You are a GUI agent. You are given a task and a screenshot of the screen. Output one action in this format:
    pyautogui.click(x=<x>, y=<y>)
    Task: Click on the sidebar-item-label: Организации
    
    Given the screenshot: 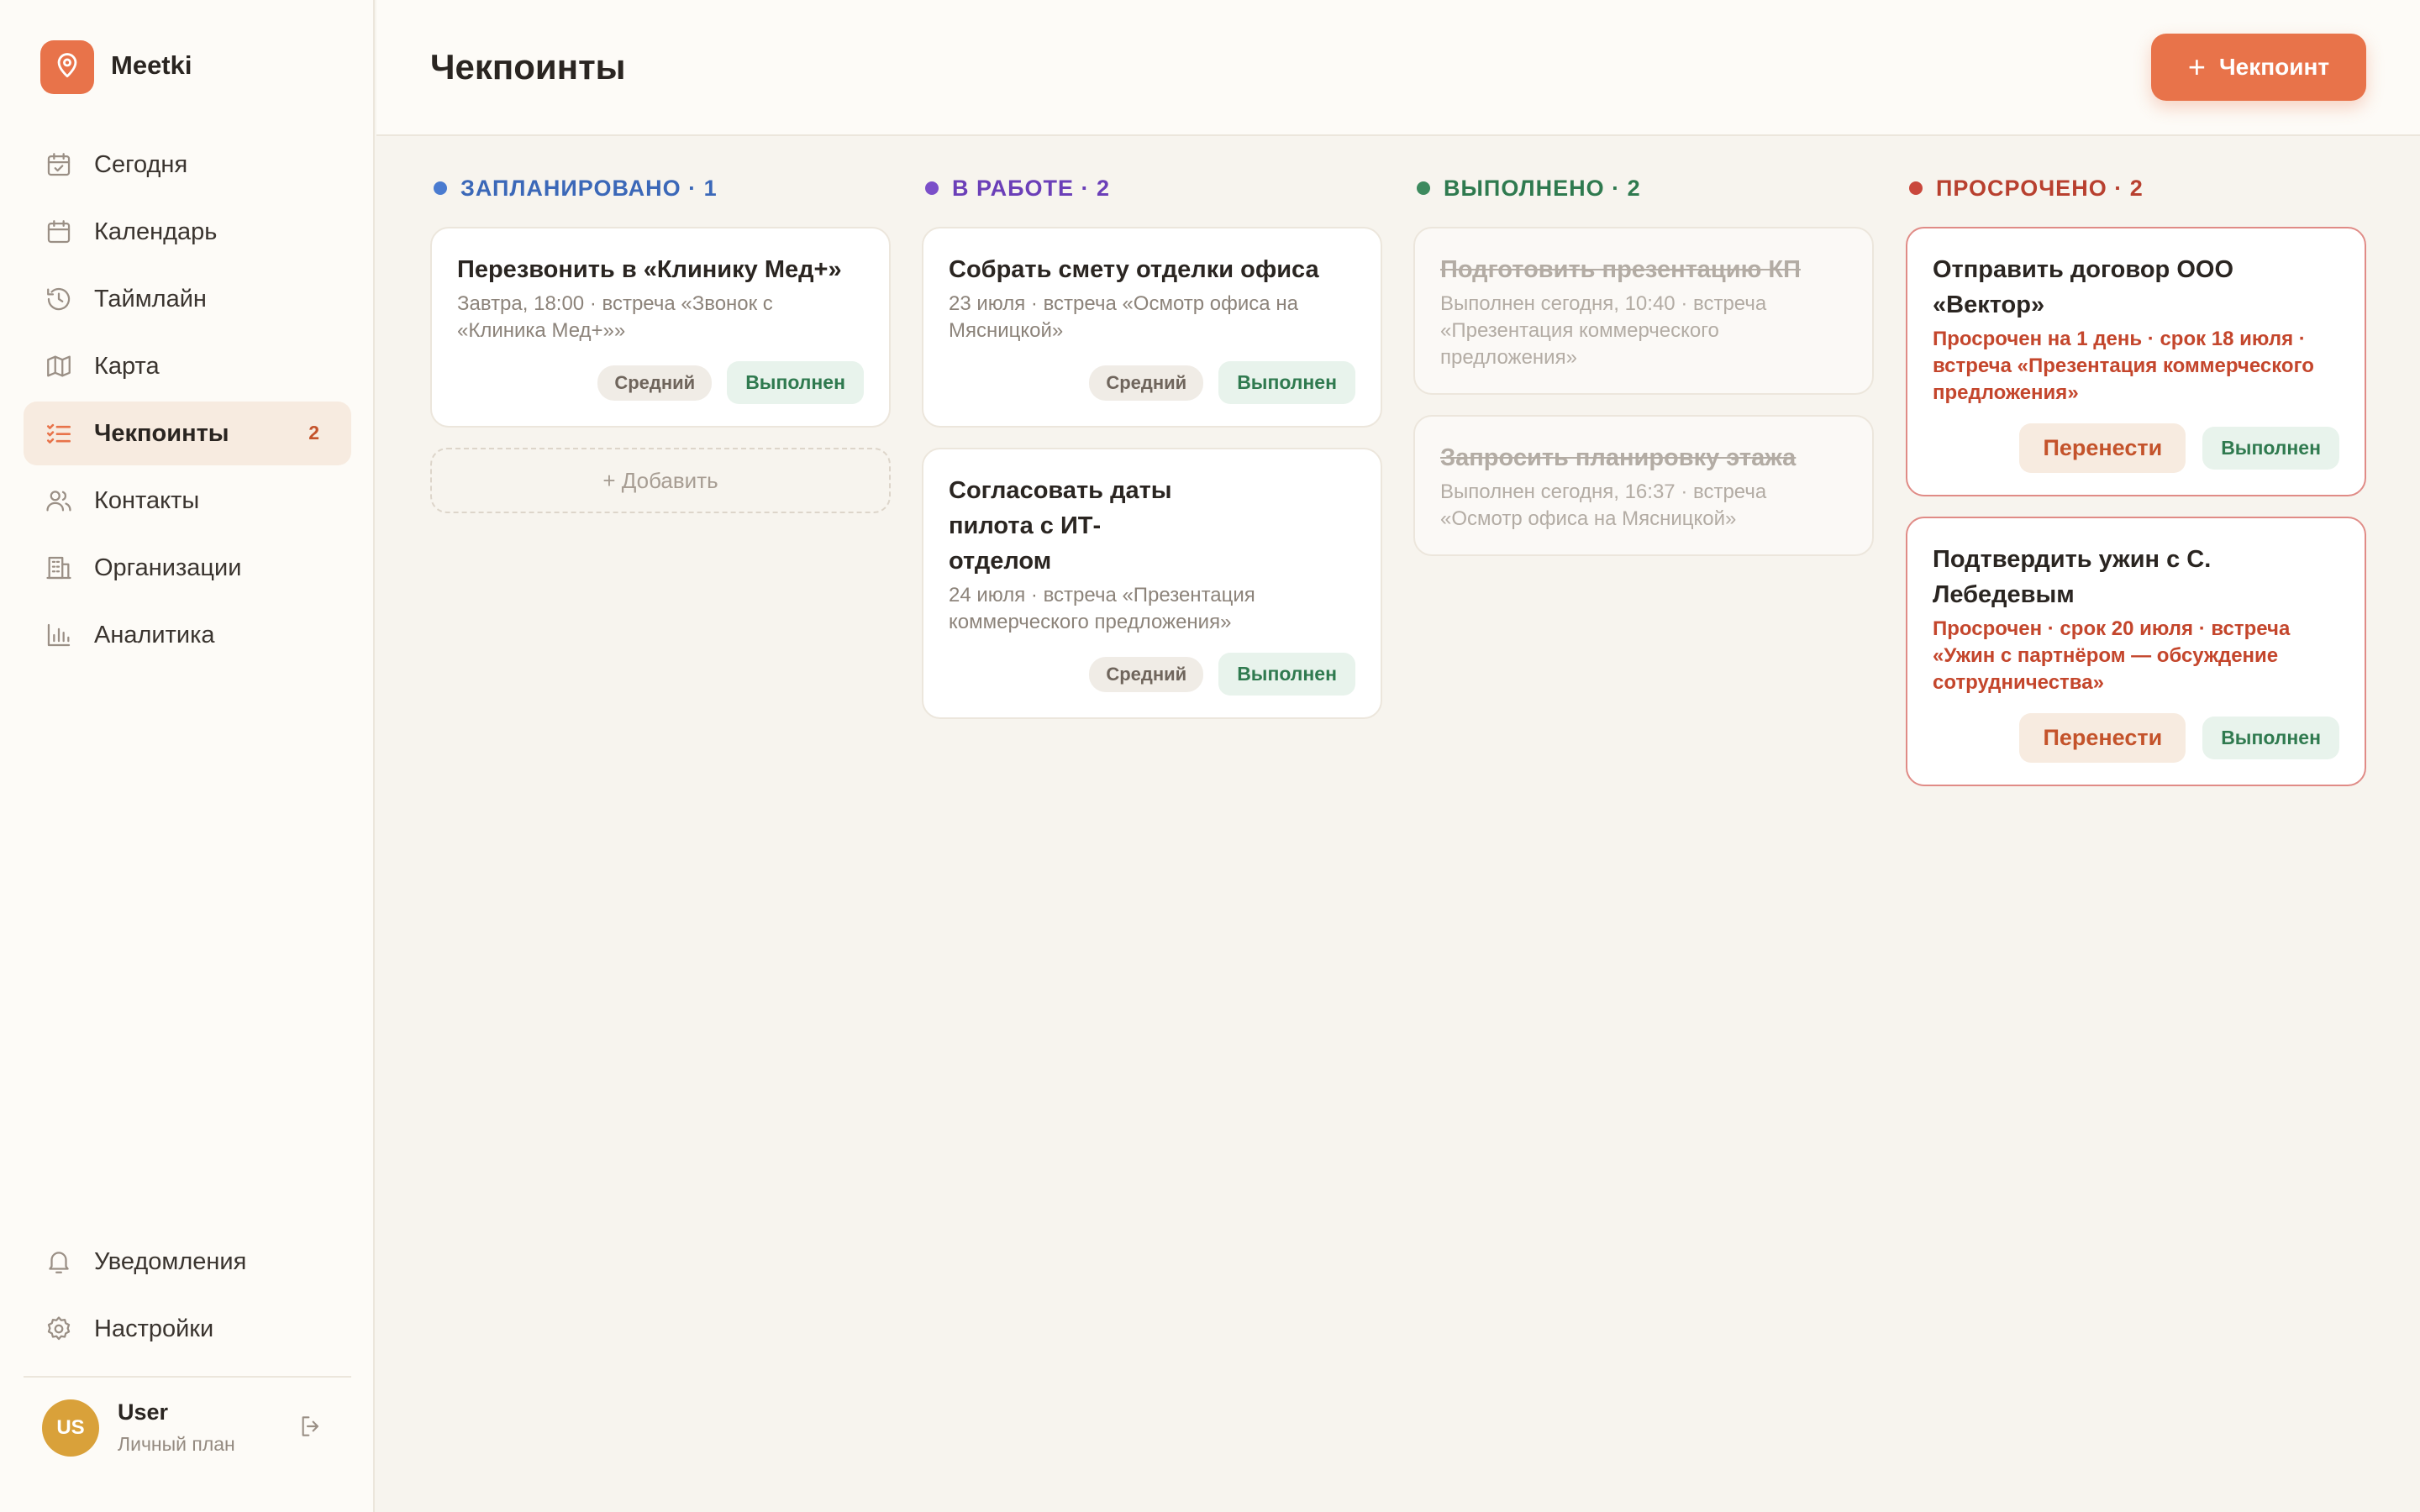 What is the action you would take?
    pyautogui.click(x=168, y=567)
    